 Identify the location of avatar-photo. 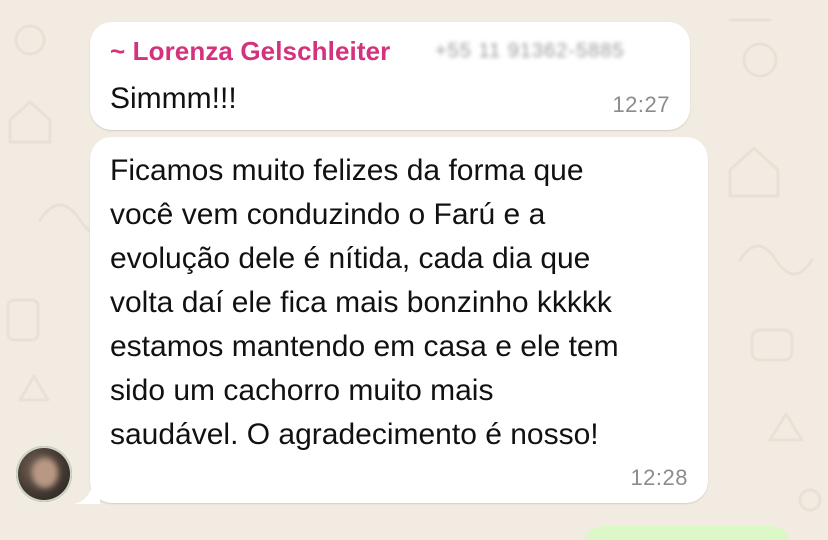
(45, 473).